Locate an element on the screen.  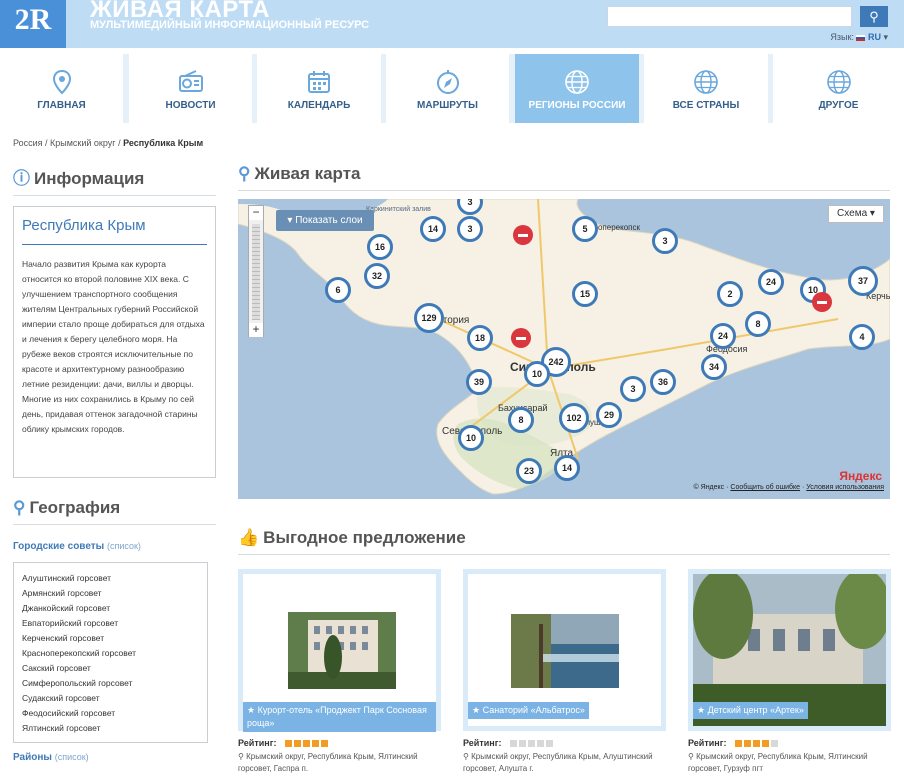
map-label: Каркинитский залив is located at coordinates (398, 209).